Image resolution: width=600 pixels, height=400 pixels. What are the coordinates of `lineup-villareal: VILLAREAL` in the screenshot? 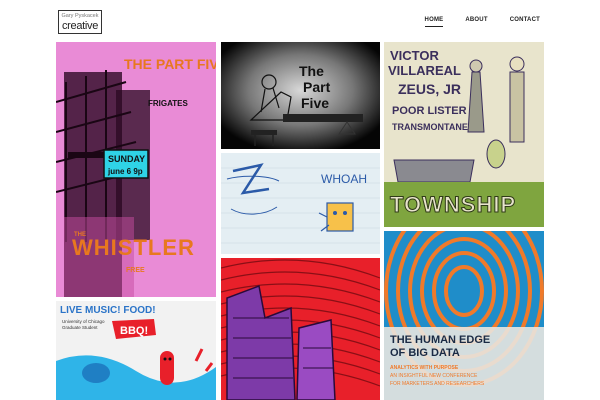 It's located at (424, 70).